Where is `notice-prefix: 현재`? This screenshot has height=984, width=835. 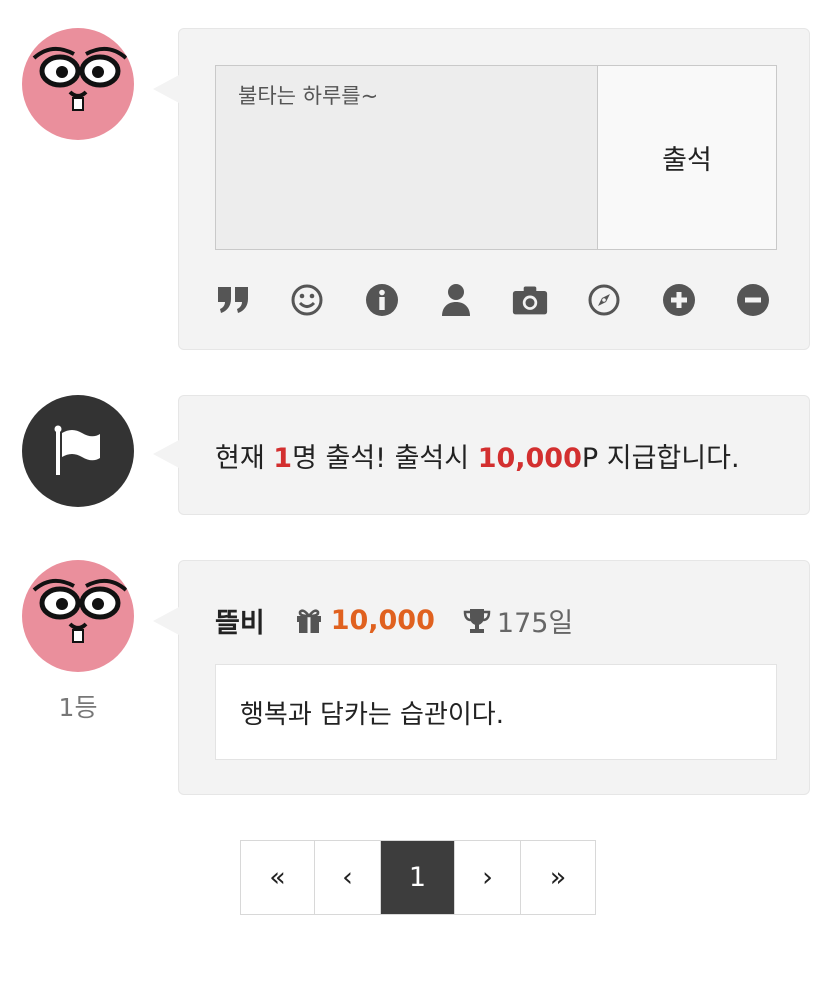
notice-prefix: 현재 is located at coordinates (244, 458).